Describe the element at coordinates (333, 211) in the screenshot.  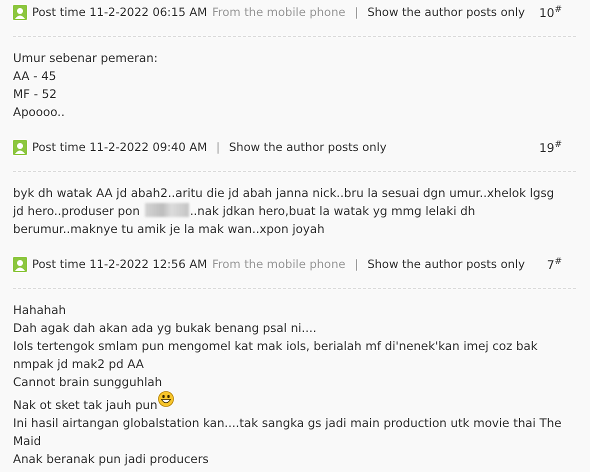
I see `post-text: ..nak jdkan hero,buat la watak yg mmg lelaki dh` at that location.